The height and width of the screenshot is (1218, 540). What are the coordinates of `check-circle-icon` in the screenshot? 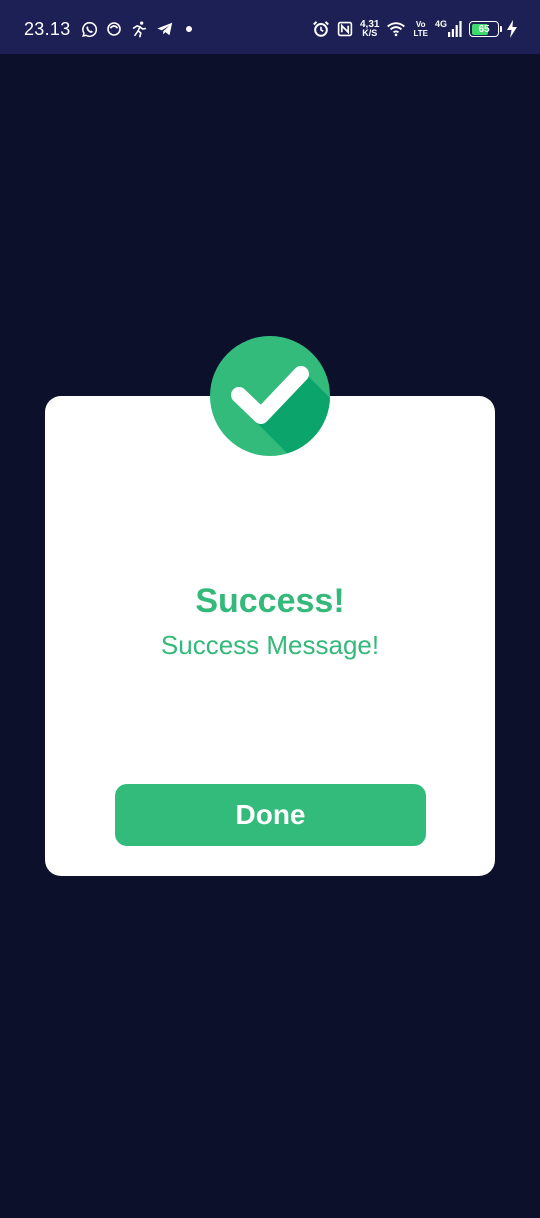 It's located at (270, 396).